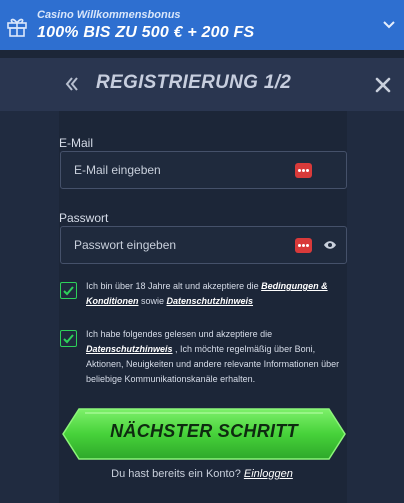 Image resolution: width=404 pixels, height=503 pixels. What do you see at coordinates (117, 170) in the screenshot?
I see `email-placeholder: E-Mail eingeben` at bounding box center [117, 170].